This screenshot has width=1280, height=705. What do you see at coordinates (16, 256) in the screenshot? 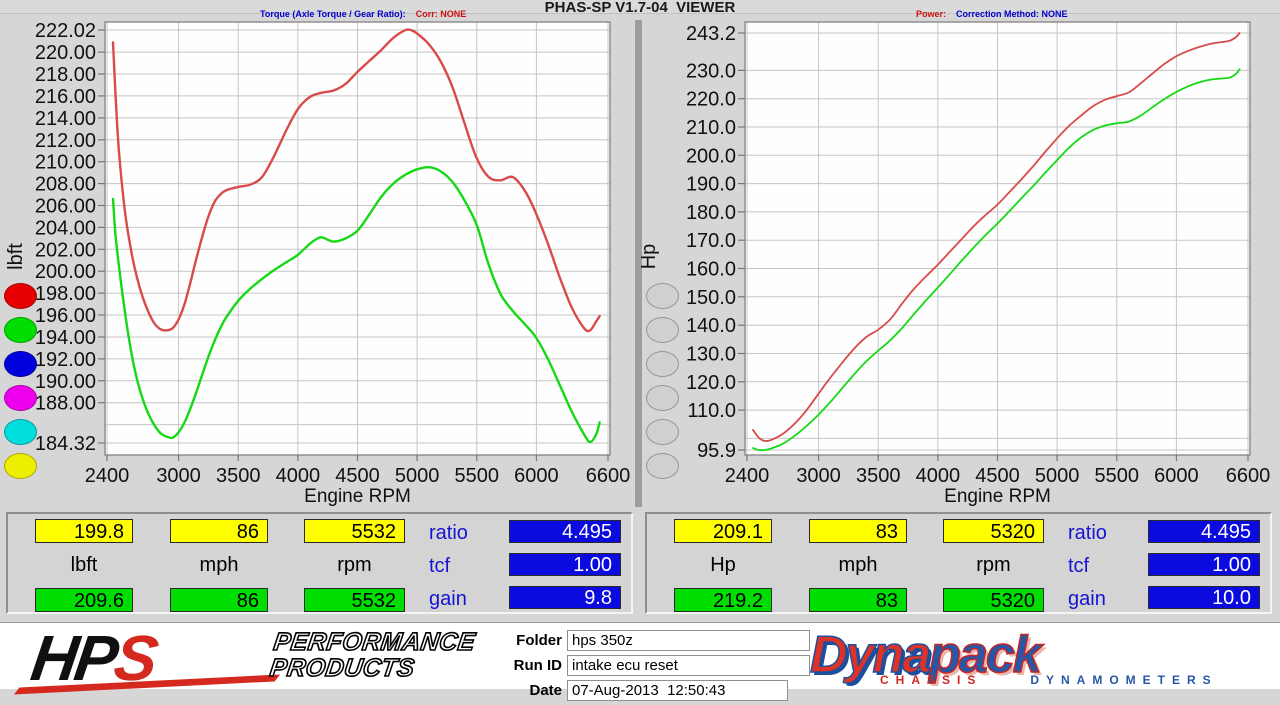
I see `svg-text: lbft` at bounding box center [16, 256].